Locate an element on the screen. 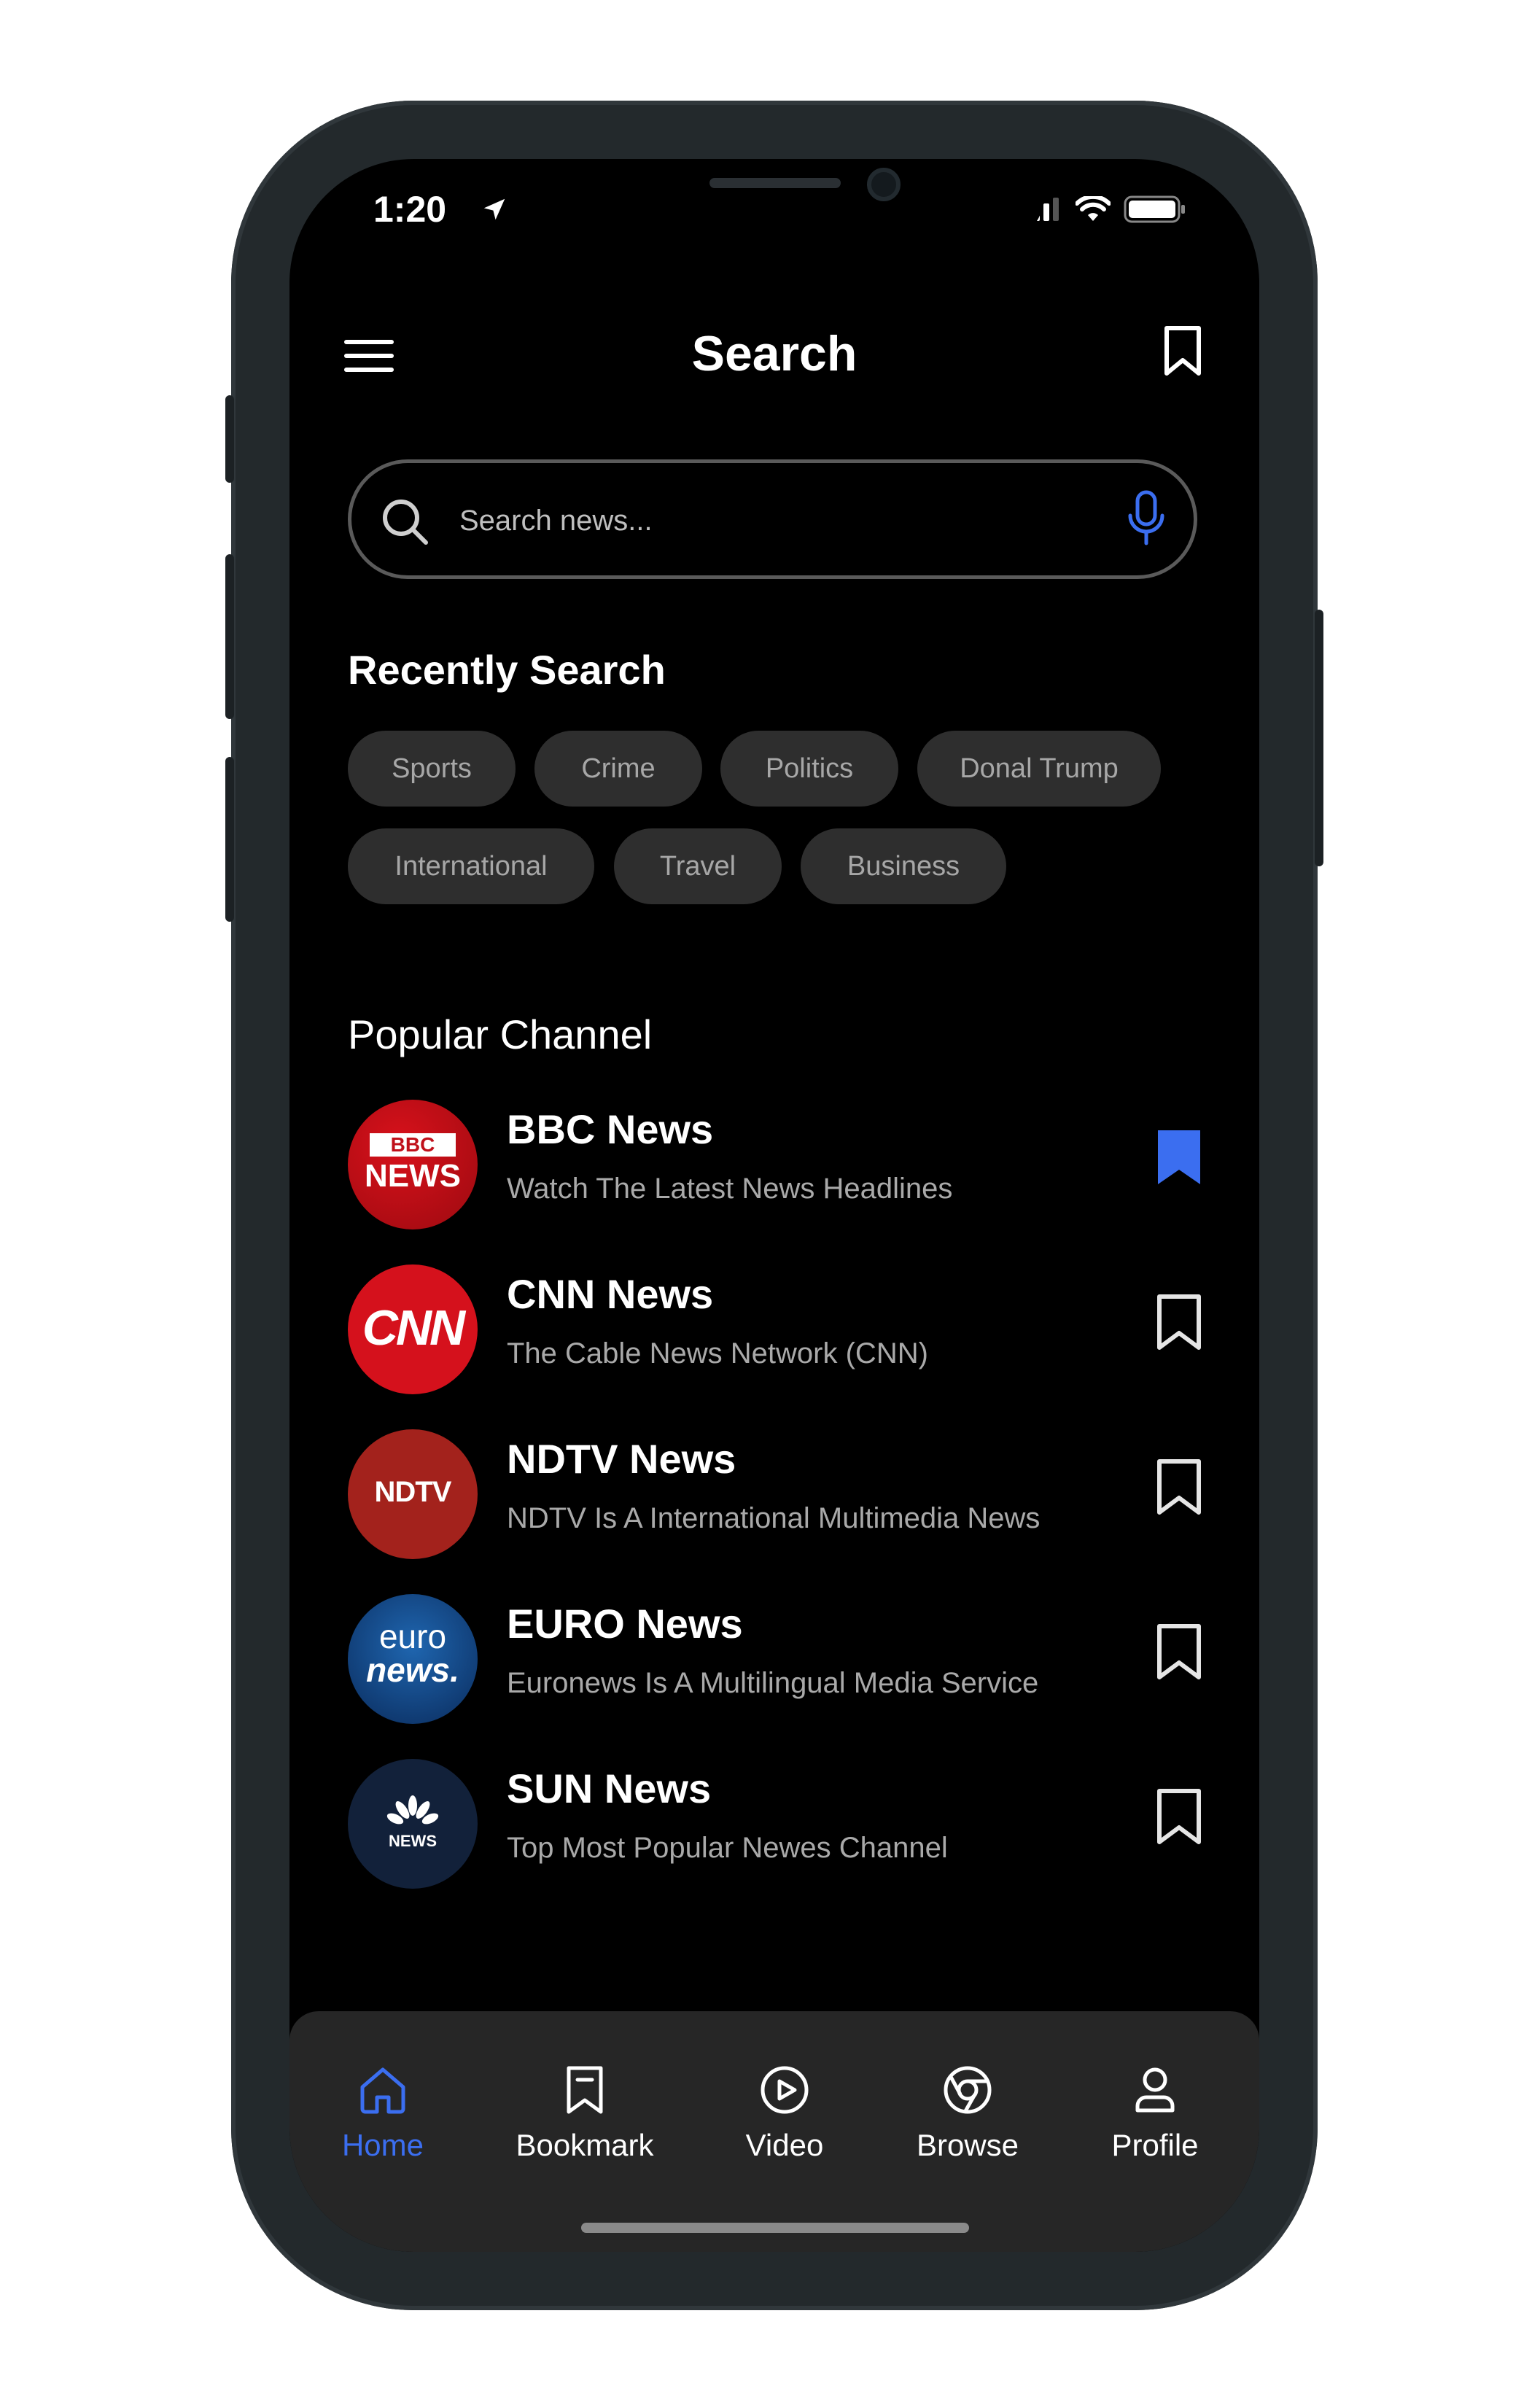  euronews-logo: euro news. is located at coordinates (413, 1659).